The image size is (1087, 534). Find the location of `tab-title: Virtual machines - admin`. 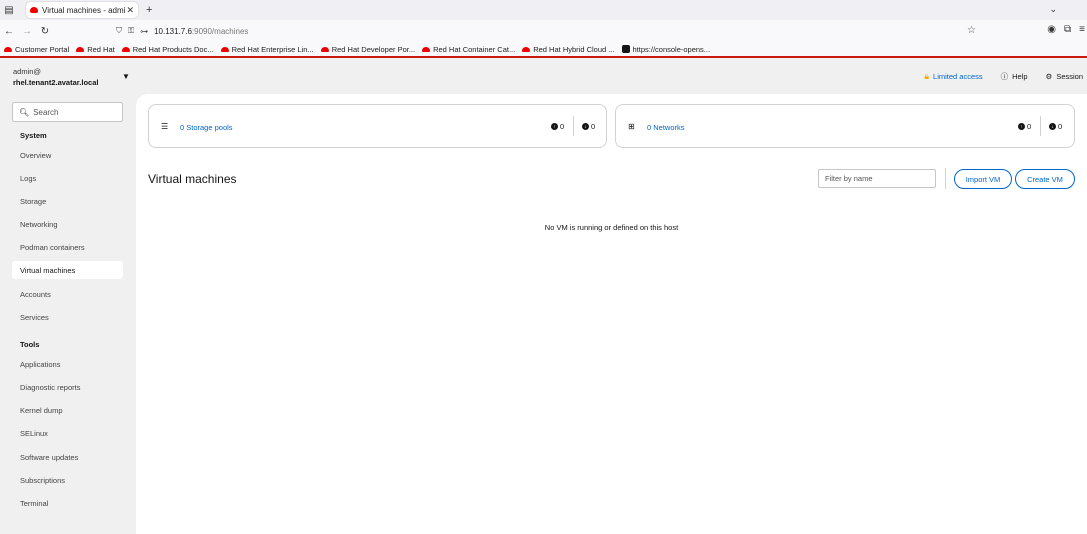

tab-title: Virtual machines - admin is located at coordinates (84, 10).